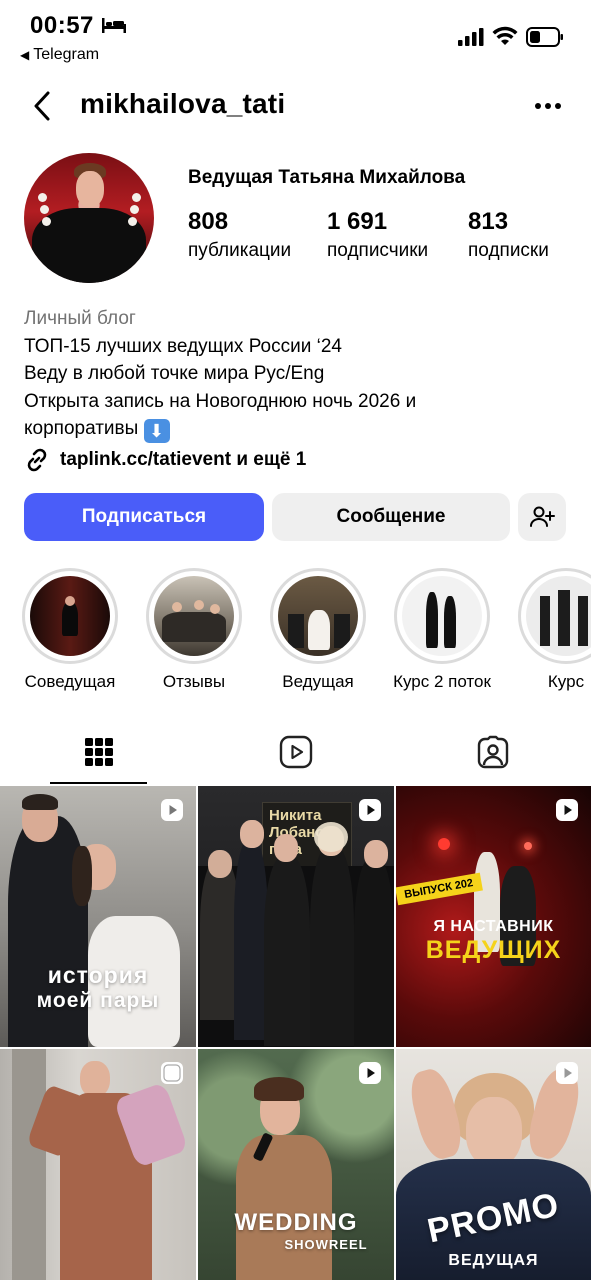 The height and width of the screenshot is (1280, 591). Describe the element at coordinates (183, 346) in the screenshot. I see `bio-line: ТОП-15 лучших ведущих России ‘24` at that location.